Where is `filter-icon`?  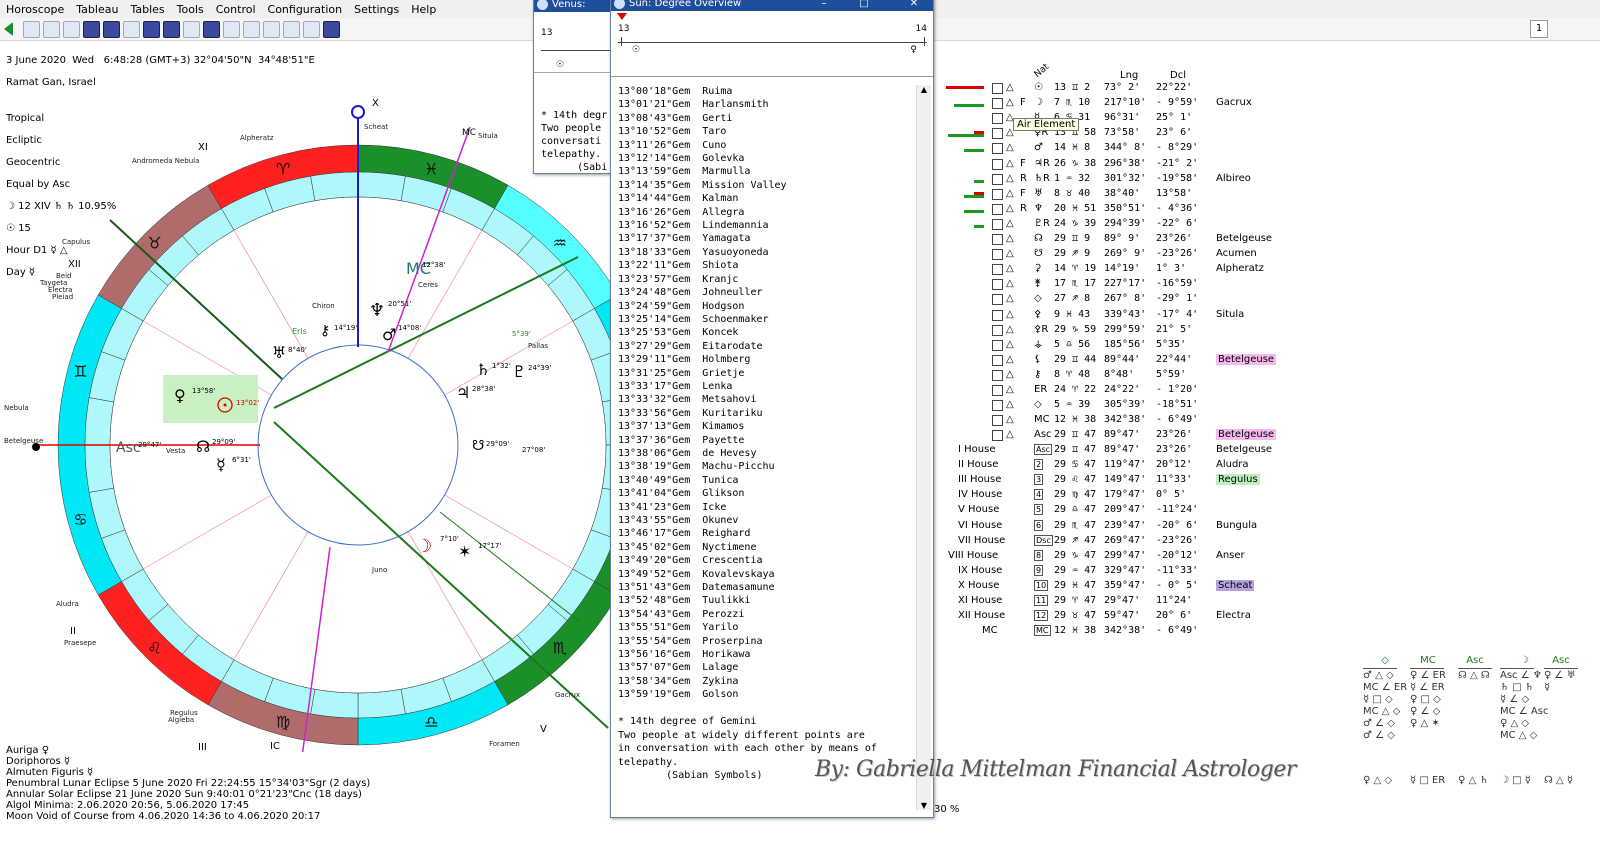
filter-icon is located at coordinates (131, 29).